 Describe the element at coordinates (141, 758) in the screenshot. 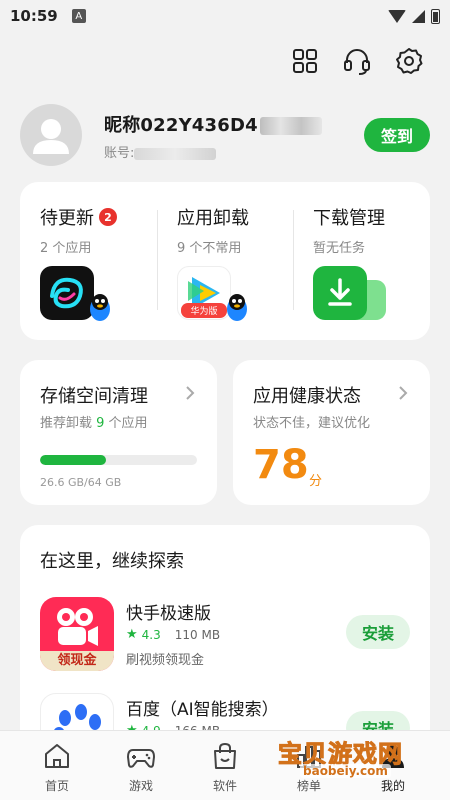

I see `gamepad-icon` at that location.